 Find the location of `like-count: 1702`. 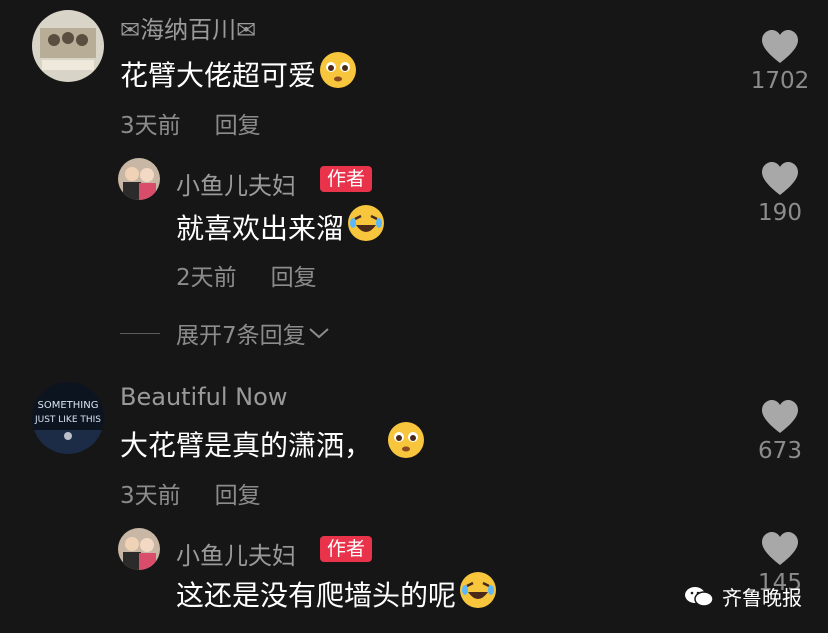

like-count: 1702 is located at coordinates (780, 81).